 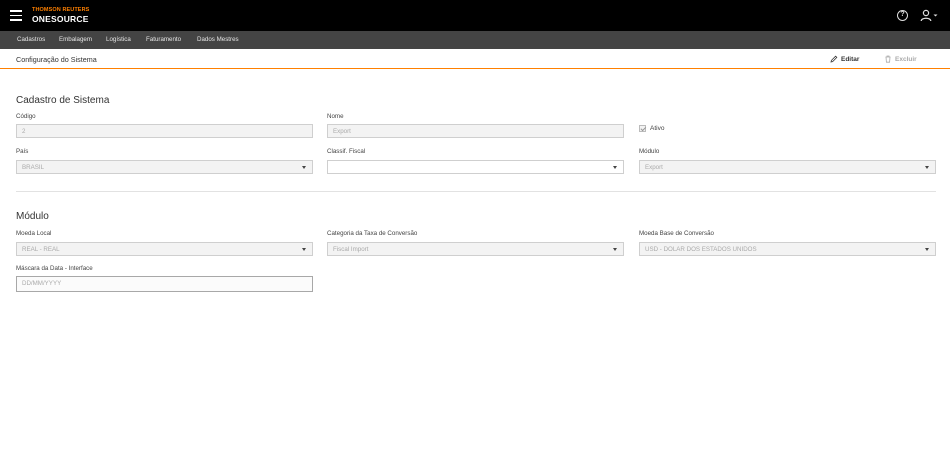 What do you see at coordinates (32, 216) in the screenshot?
I see `section-title-modulo: Módulo` at bounding box center [32, 216].